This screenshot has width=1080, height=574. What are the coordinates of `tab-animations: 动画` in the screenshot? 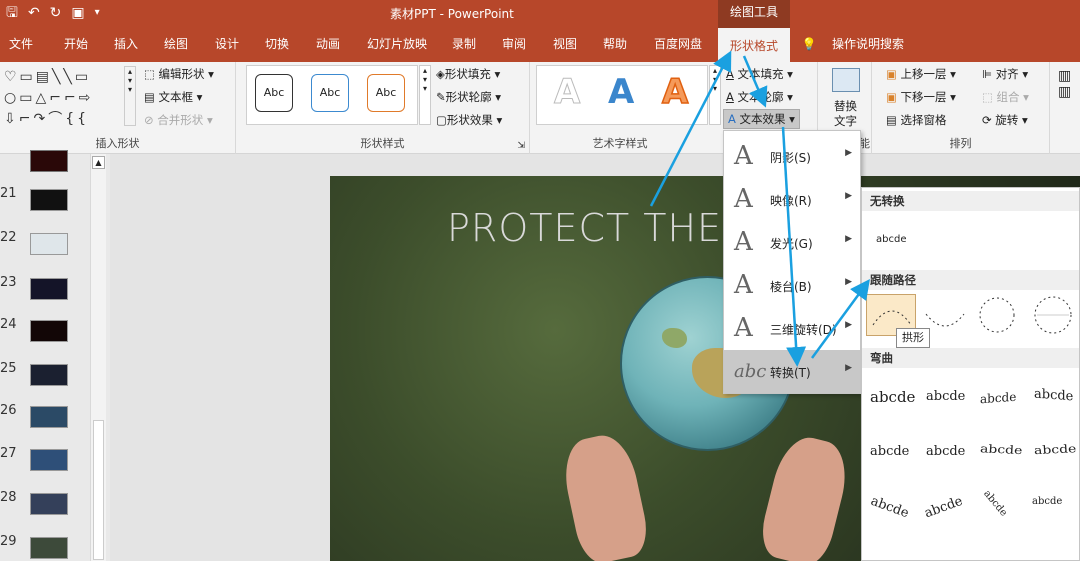 It's located at (328, 44).